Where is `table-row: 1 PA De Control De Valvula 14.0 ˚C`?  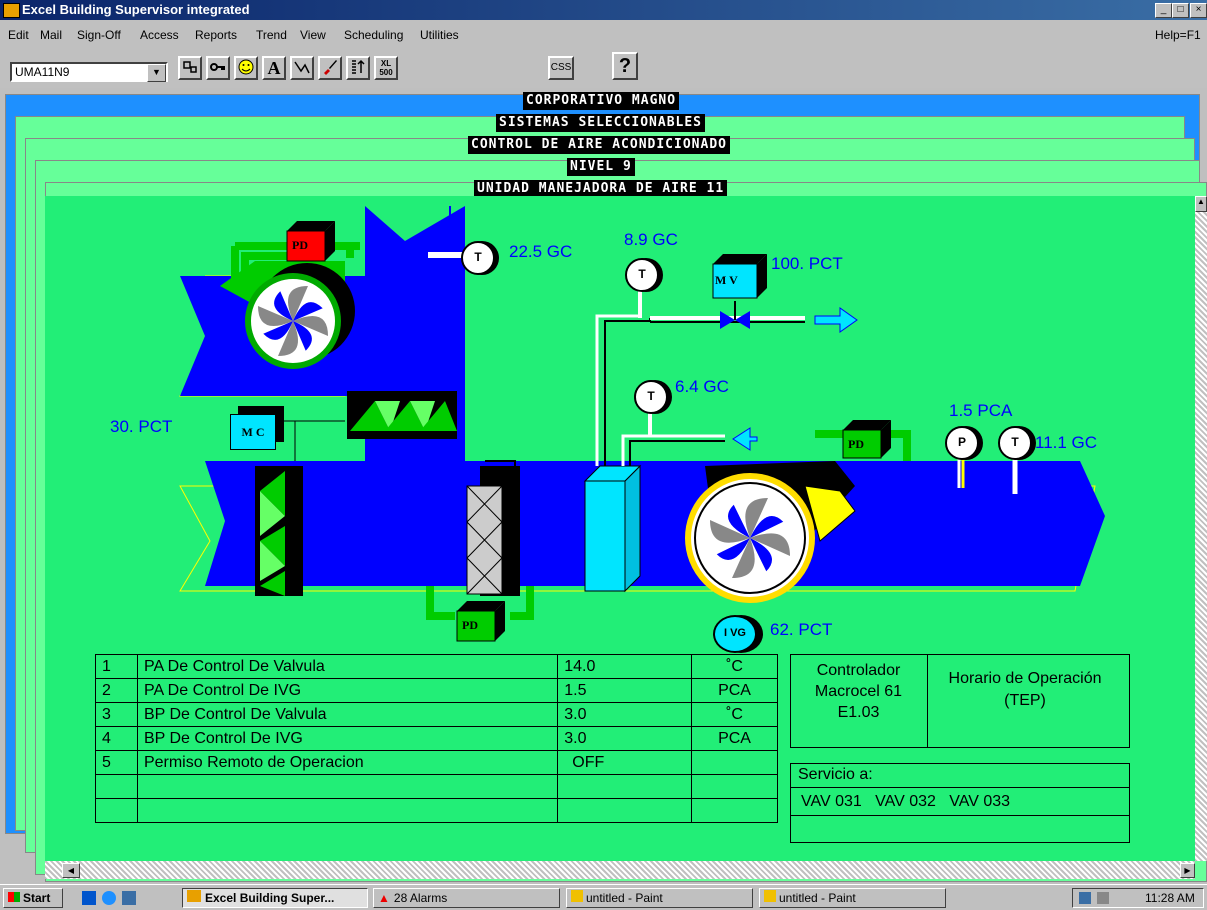 table-row: 1 PA De Control De Valvula 14.0 ˚C is located at coordinates (436, 666).